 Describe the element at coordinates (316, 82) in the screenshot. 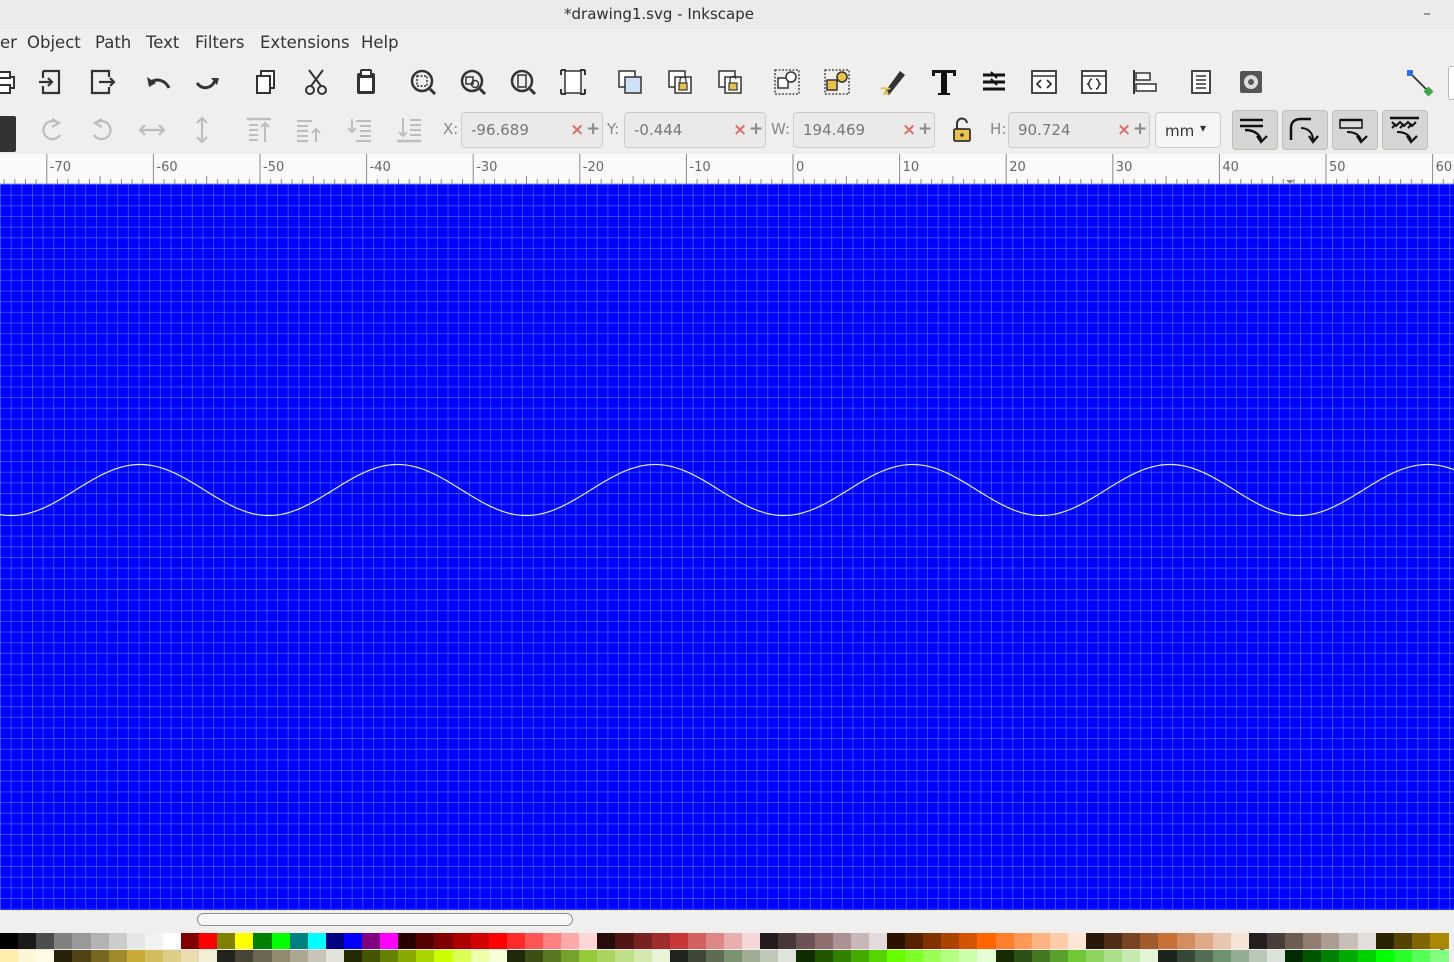

I see `cut-button` at that location.